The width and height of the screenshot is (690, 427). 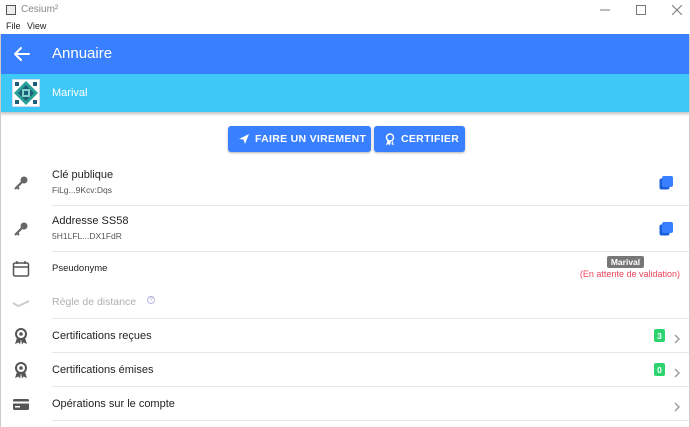 What do you see at coordinates (83, 175) in the screenshot?
I see `public-key-label: Clé publique` at bounding box center [83, 175].